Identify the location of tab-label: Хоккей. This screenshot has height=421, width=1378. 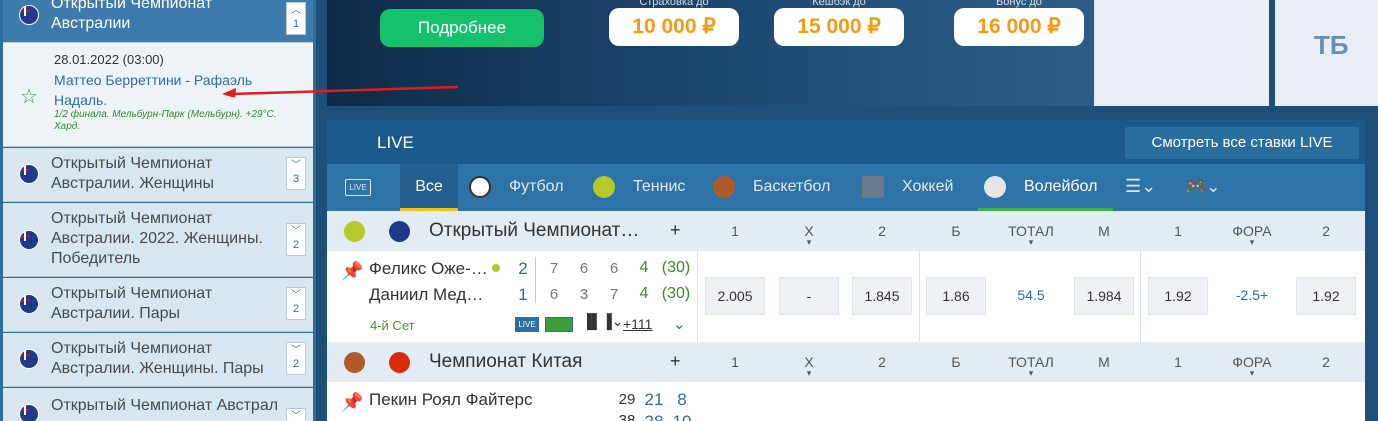
(928, 186).